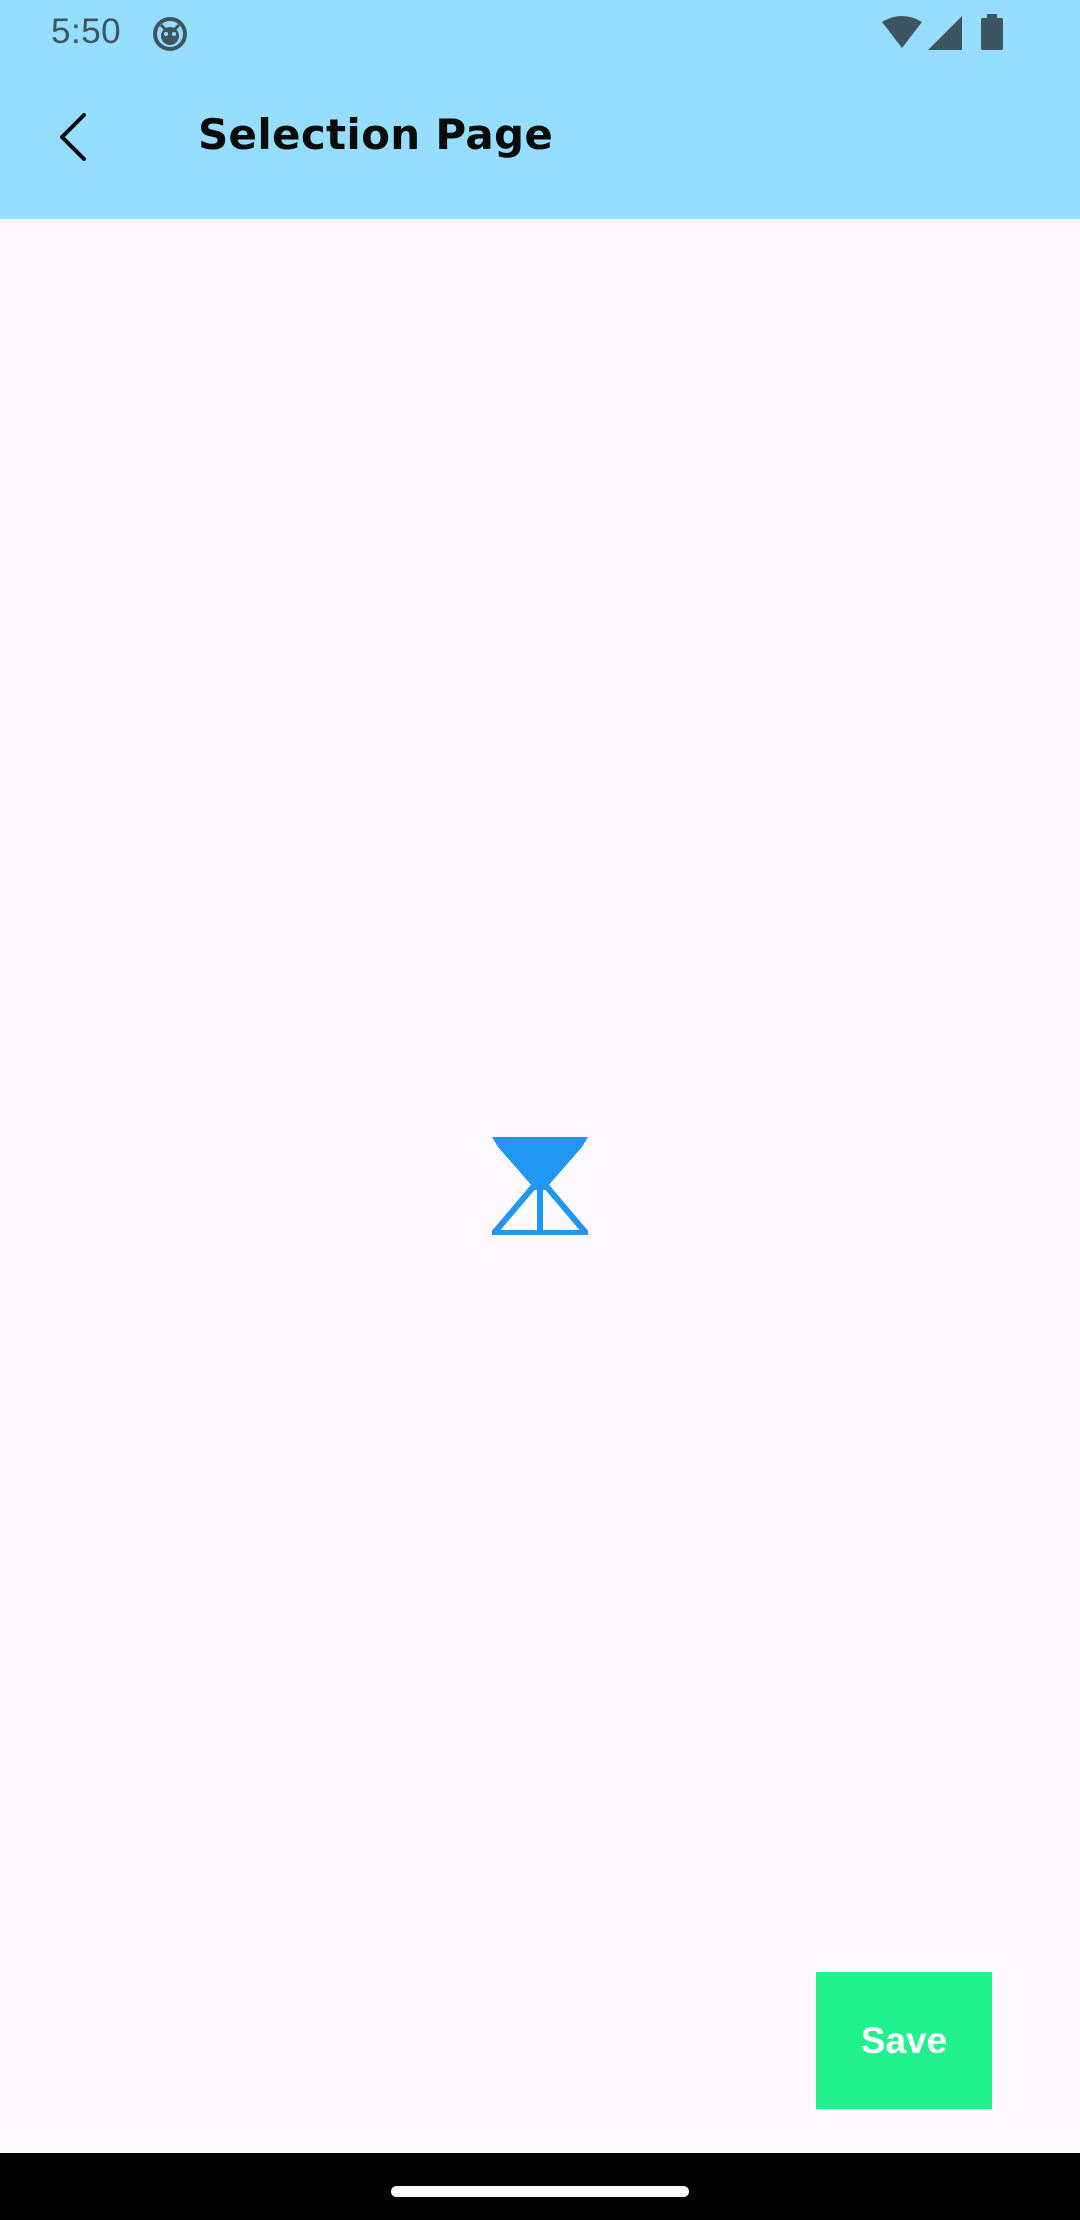 The width and height of the screenshot is (1080, 2220). I want to click on save-button: Save, so click(904, 2040).